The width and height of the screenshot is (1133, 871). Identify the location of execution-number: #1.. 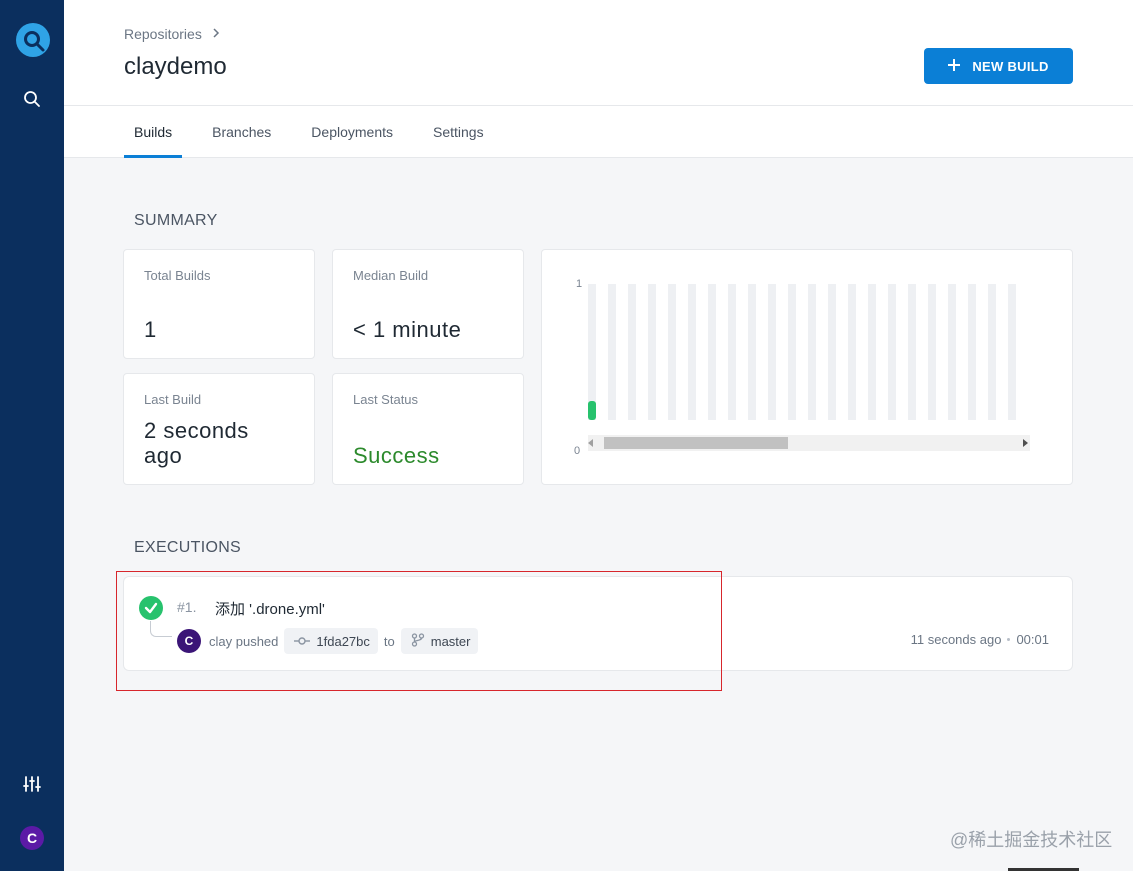
(187, 607).